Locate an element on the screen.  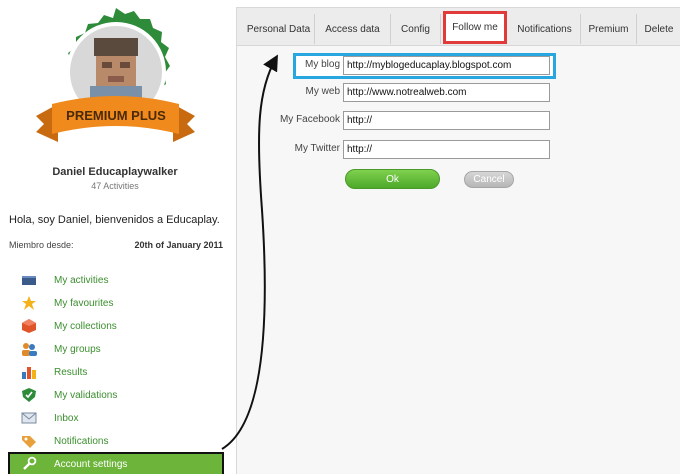
sidebar-item-label: My validations is located at coordinates (86, 395).